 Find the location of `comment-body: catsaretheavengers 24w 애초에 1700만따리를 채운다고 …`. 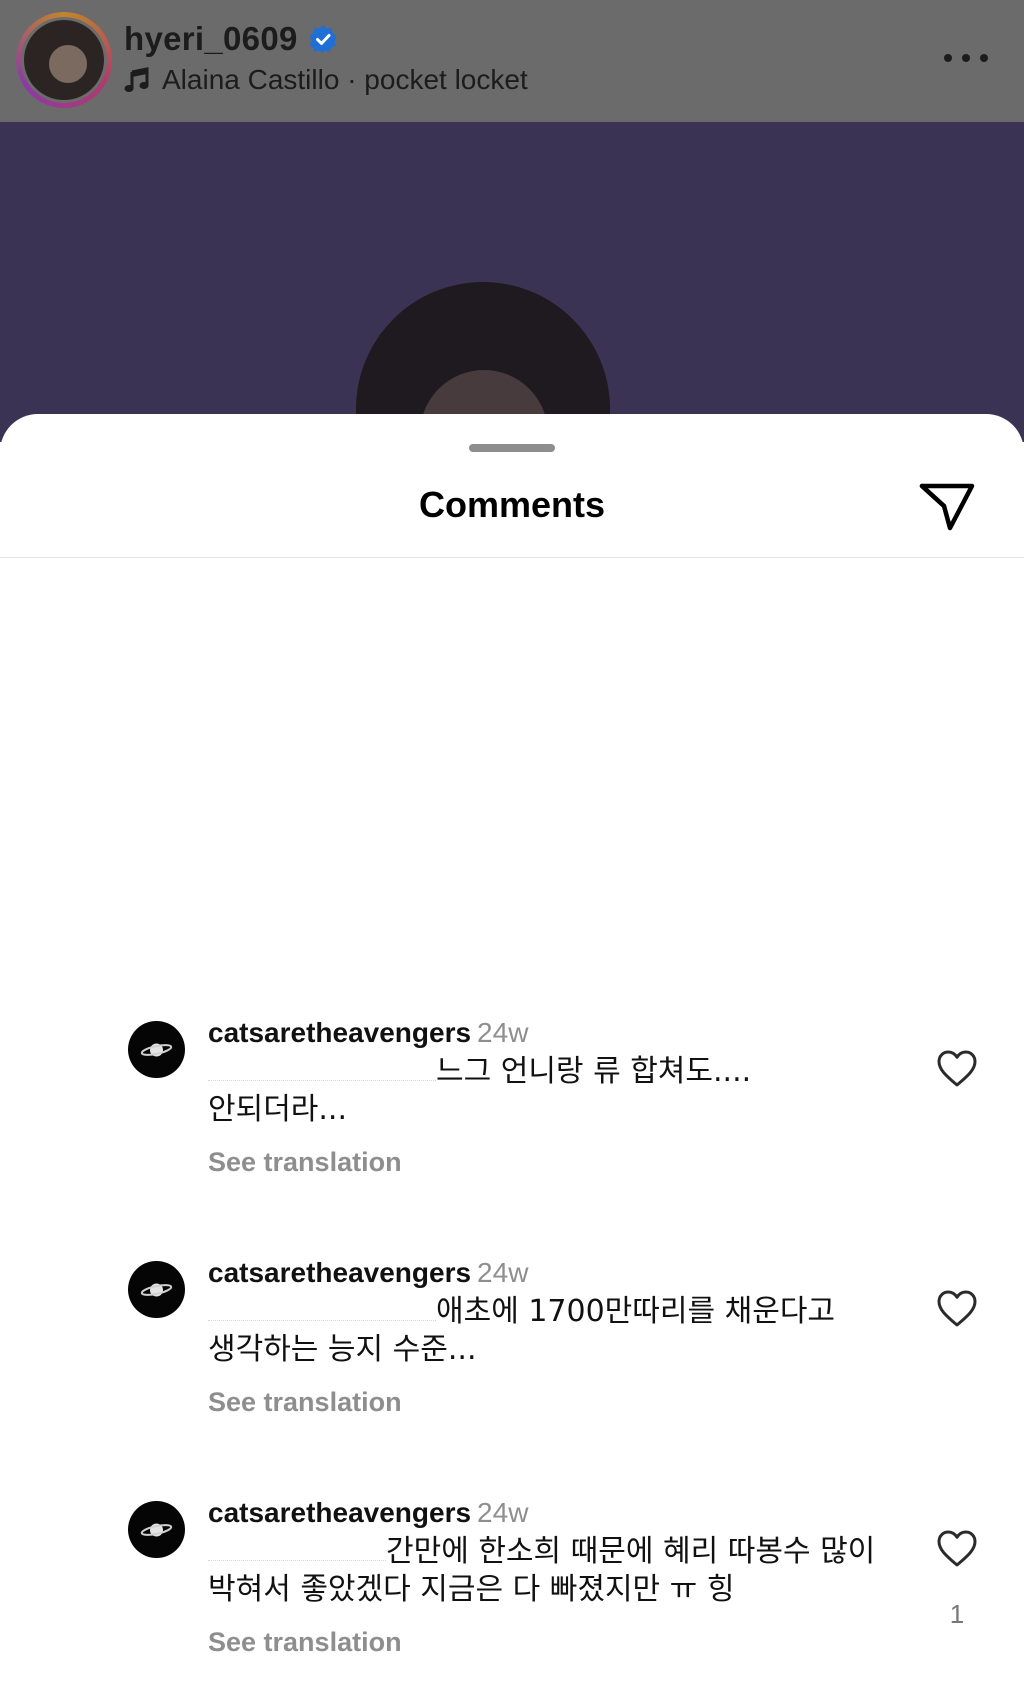

comment-body: catsaretheavengers 24w 애초에 1700만따리를 채운다고 … is located at coordinates (553, 1336).